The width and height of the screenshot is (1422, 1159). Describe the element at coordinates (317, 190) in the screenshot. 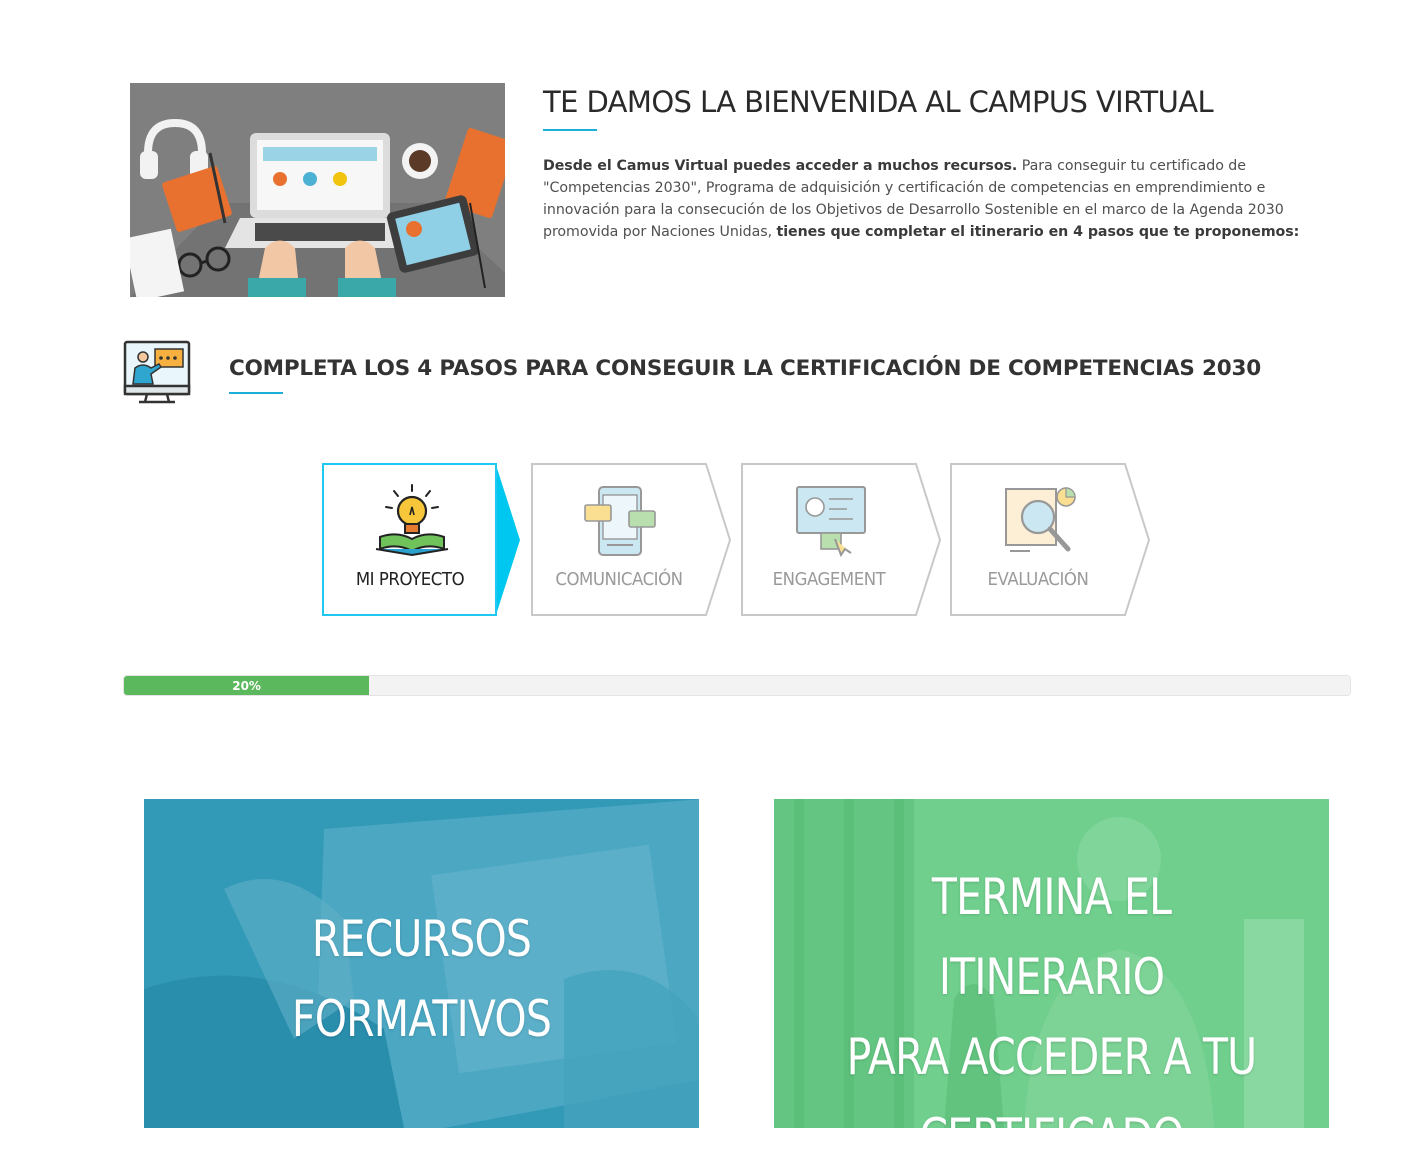

I see `campus-hero-illustration` at that location.